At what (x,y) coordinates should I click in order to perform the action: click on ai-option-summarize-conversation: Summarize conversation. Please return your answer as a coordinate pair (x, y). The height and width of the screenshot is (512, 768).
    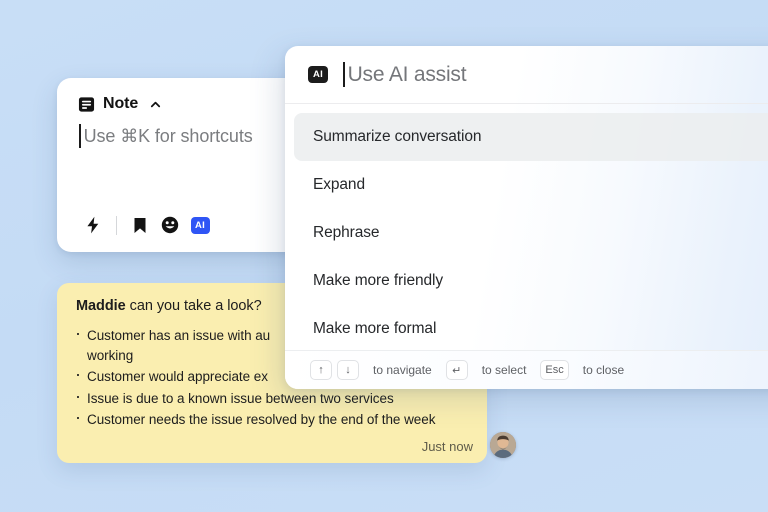
    Looking at the image, I should click on (531, 137).